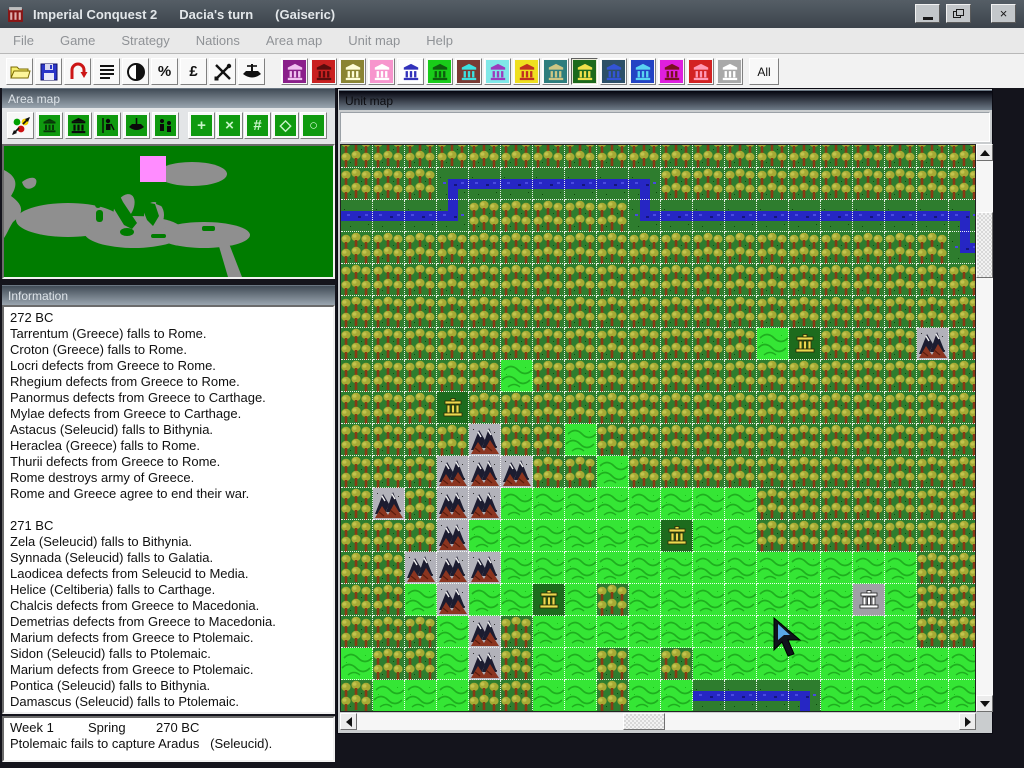 The height and width of the screenshot is (768, 1024). What do you see at coordinates (201, 125) in the screenshot?
I see `grid-plus-button: +` at bounding box center [201, 125].